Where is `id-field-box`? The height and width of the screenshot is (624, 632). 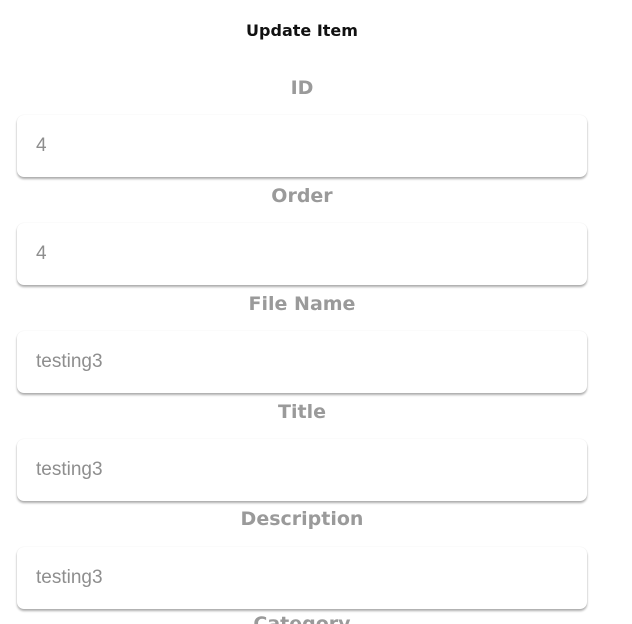 id-field-box is located at coordinates (302, 146).